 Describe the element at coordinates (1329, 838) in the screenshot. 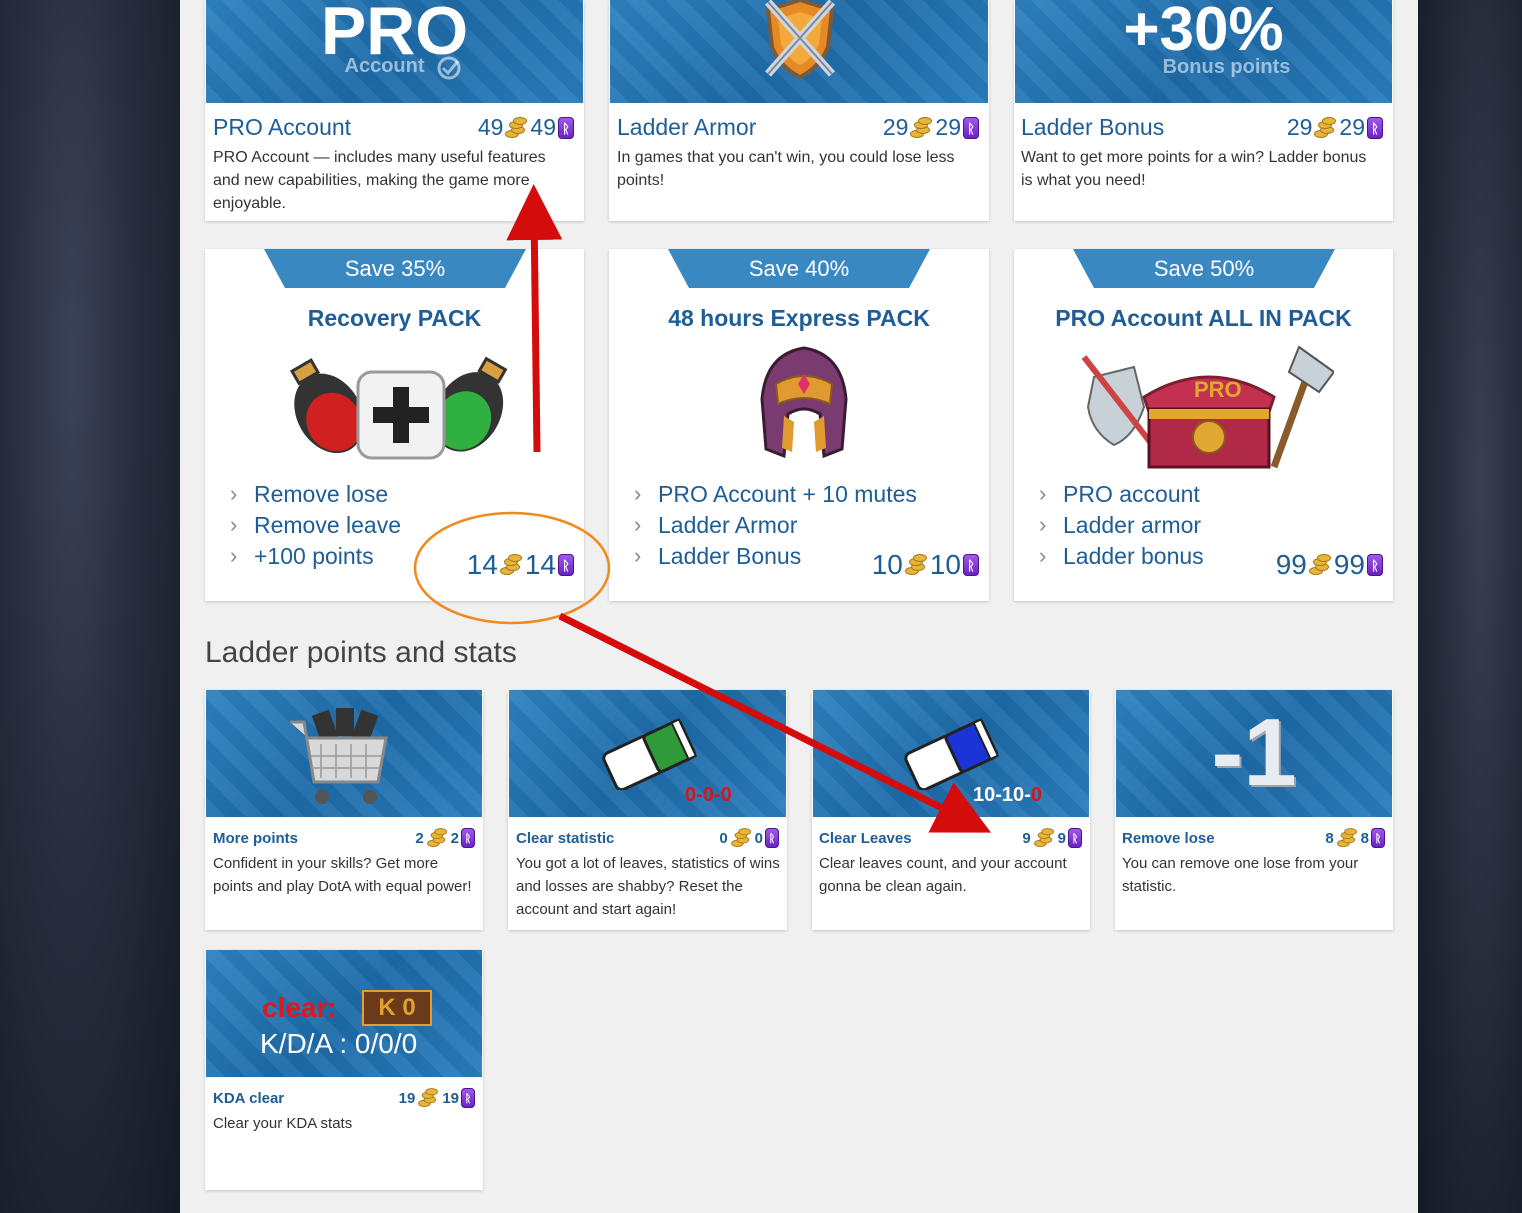

I see `gold-price: 8` at that location.